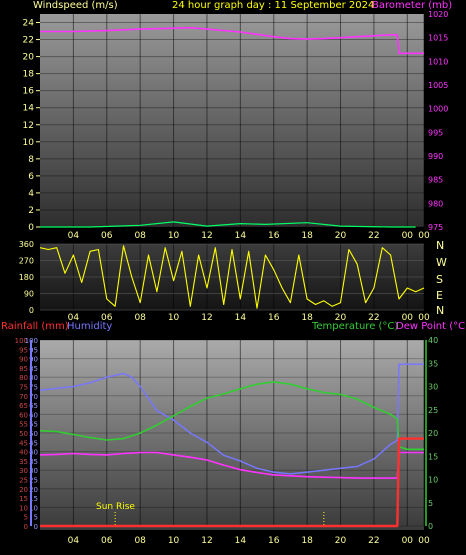 Image resolution: width=466 pixels, height=555 pixels. Describe the element at coordinates (433, 363) in the screenshot. I see `temperature-tick-label: 35` at that location.